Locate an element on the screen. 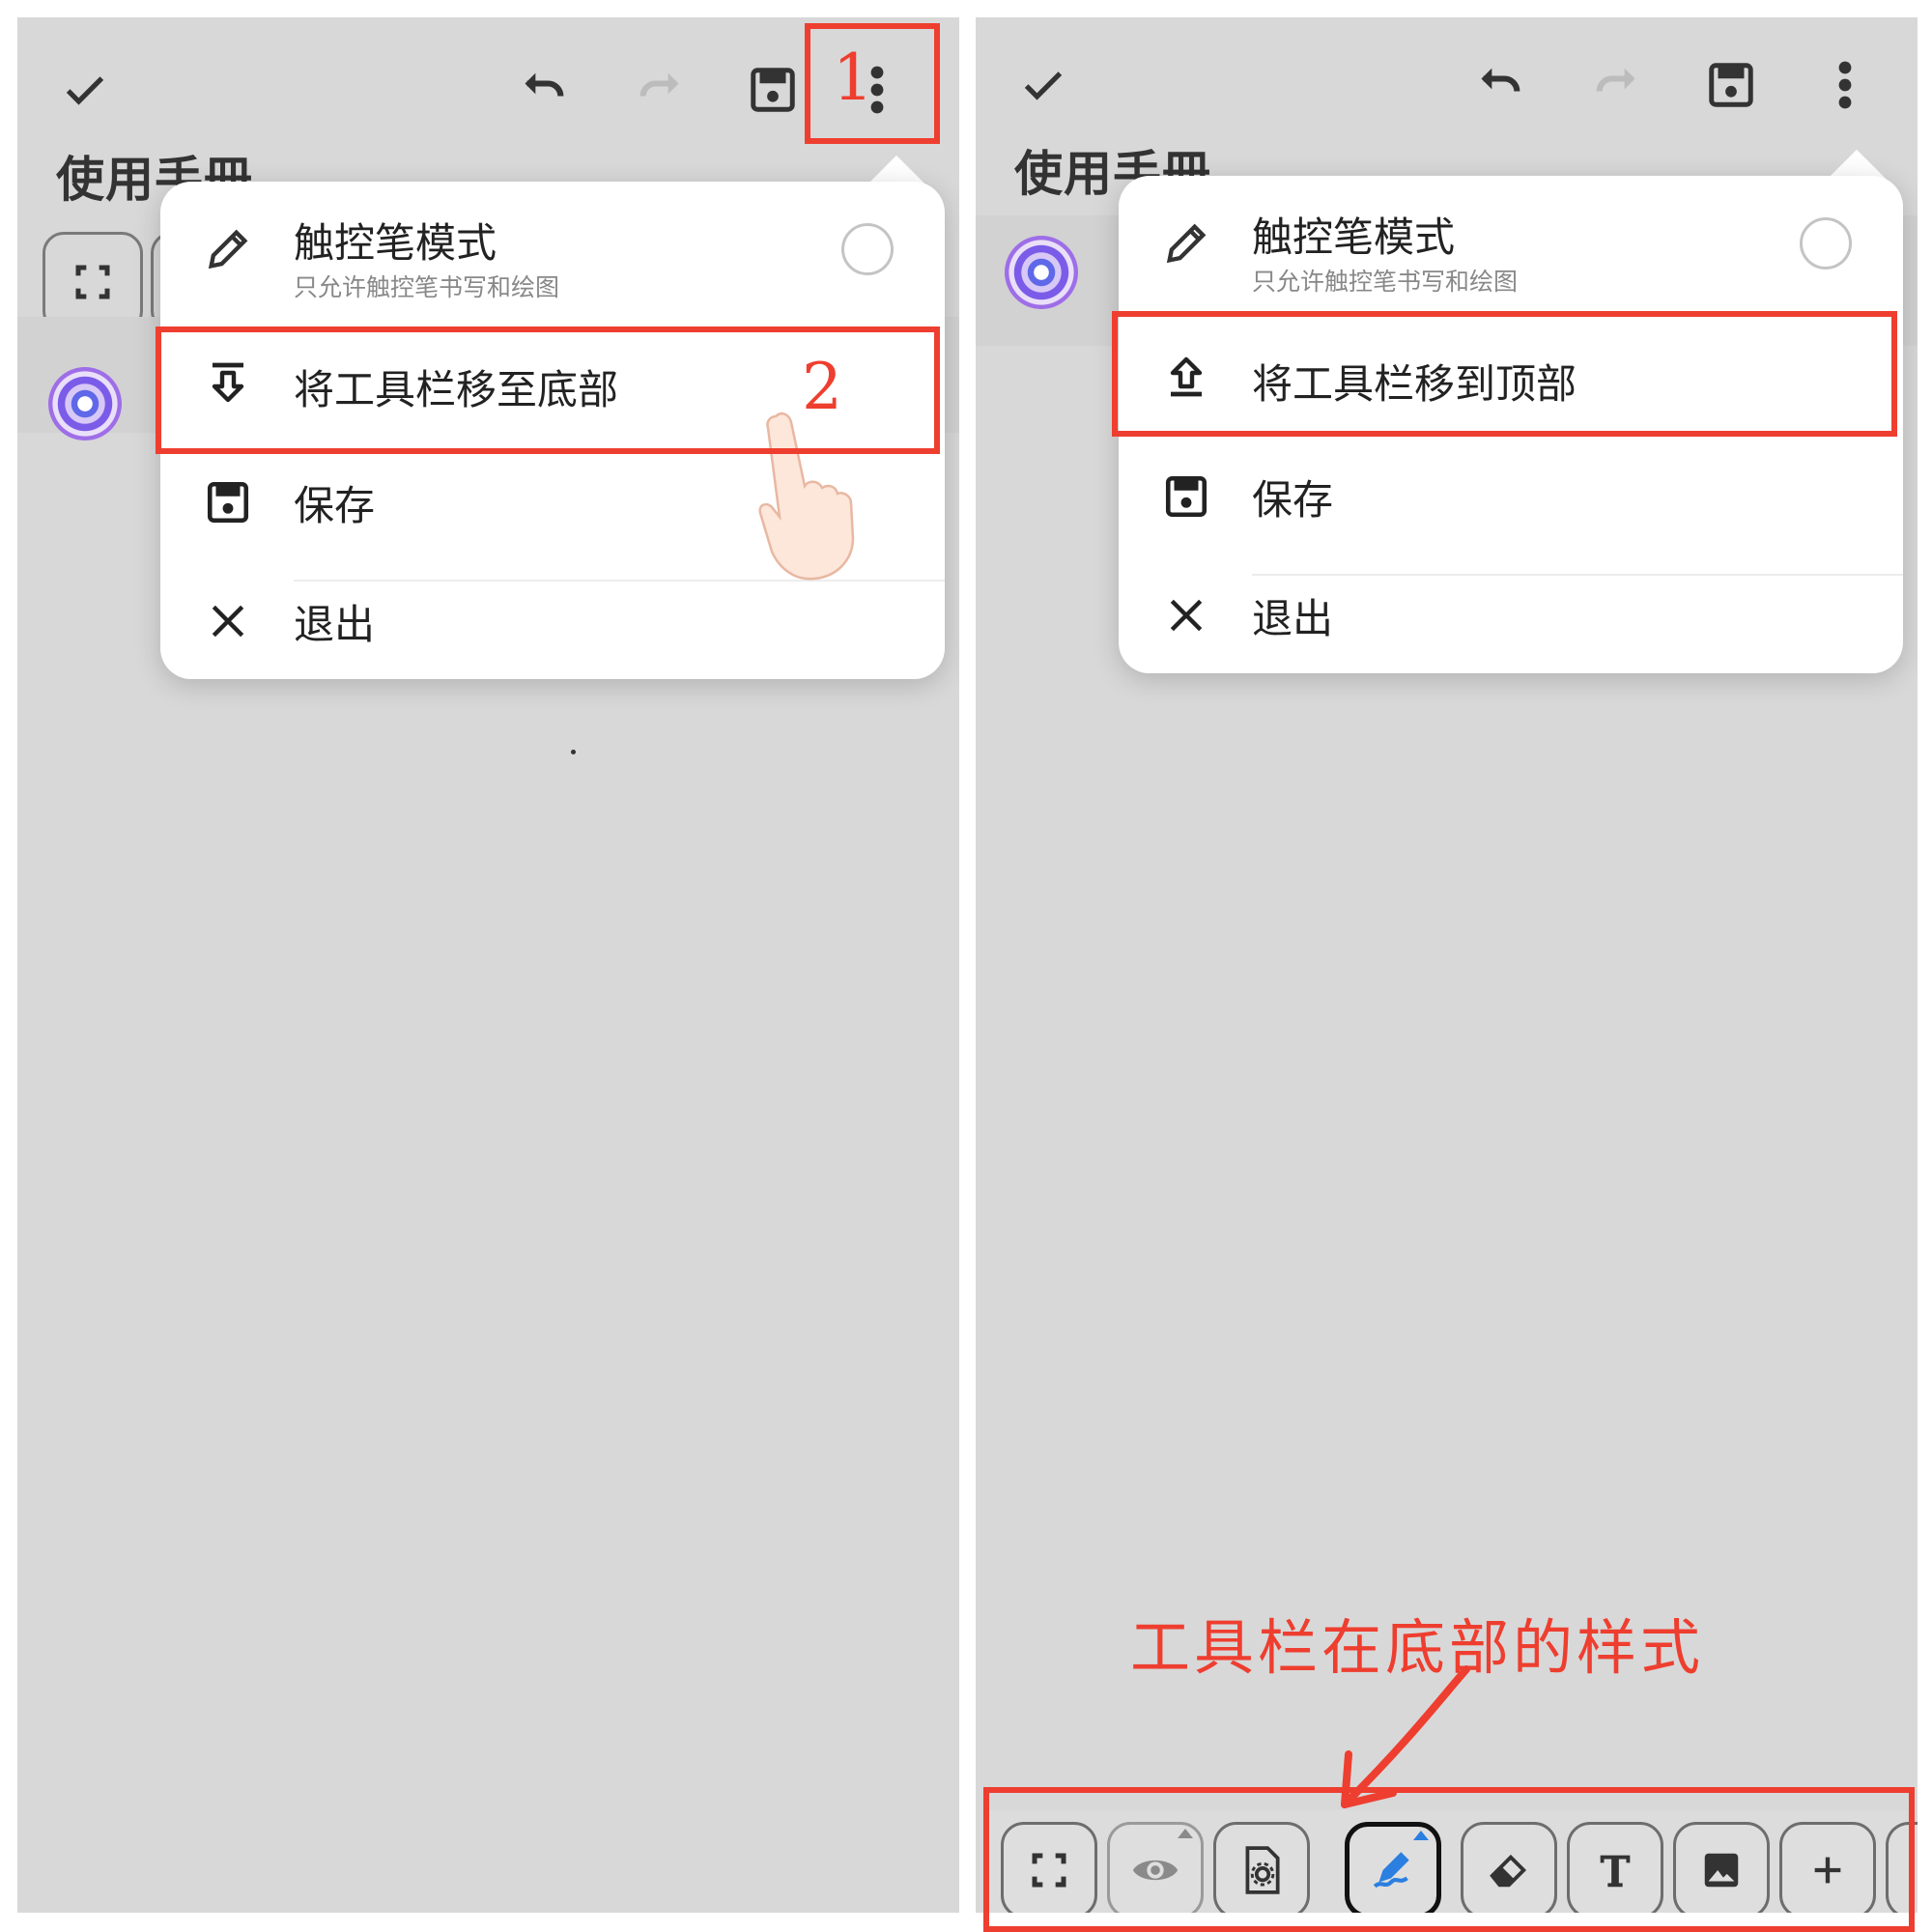  highlight-move-toolbar is located at coordinates (1504, 374).